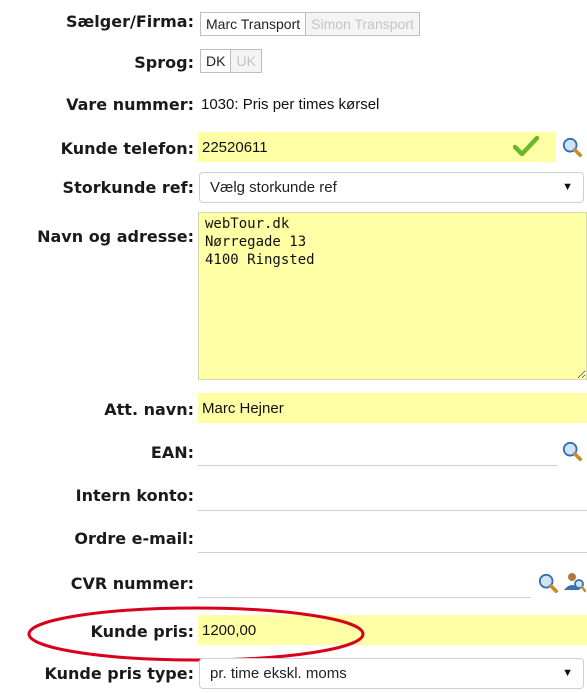 The height and width of the screenshot is (693, 587). I want to click on customer-price-type-select: pr. time ekskl. moms ▼, so click(391, 673).